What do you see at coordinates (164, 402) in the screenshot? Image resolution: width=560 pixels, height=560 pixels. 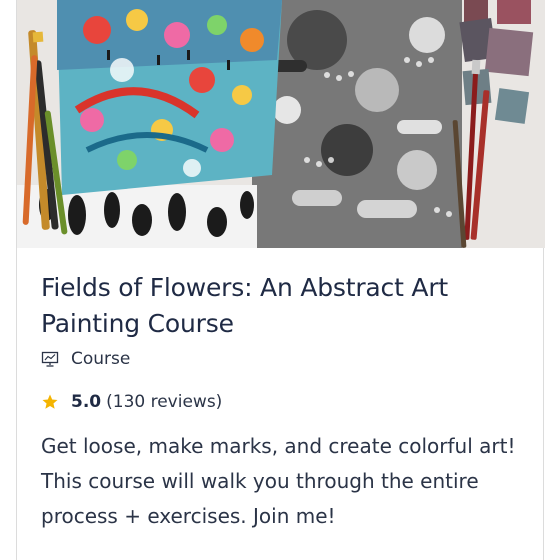 I see `review-count: (130 reviews)` at bounding box center [164, 402].